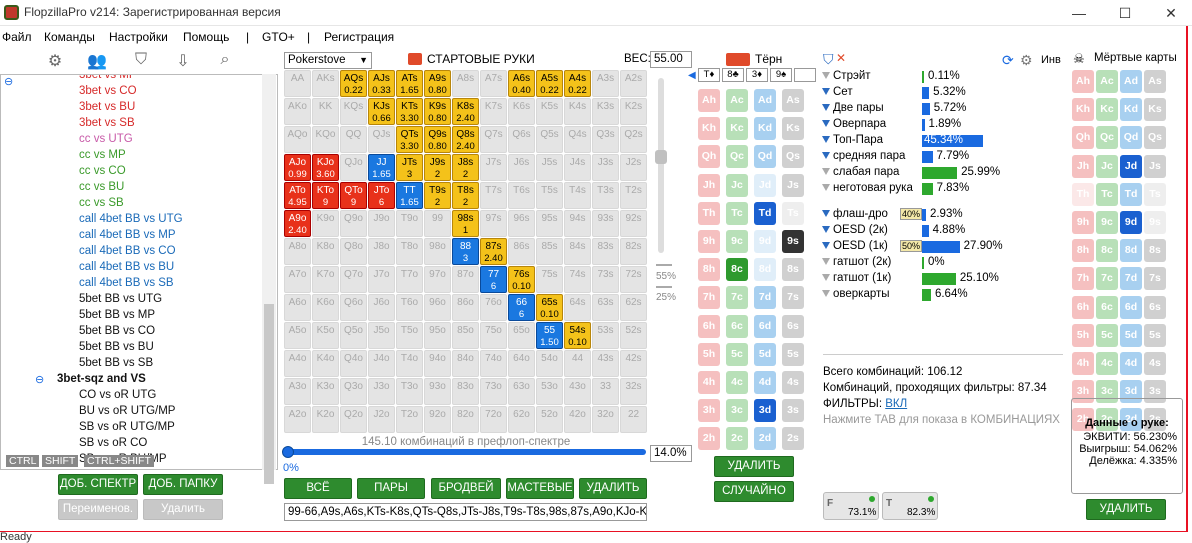 Image resolution: width=1192 pixels, height=543 pixels. Describe the element at coordinates (381, 251) in the screenshot. I see `hand-cell: J8o` at that location.